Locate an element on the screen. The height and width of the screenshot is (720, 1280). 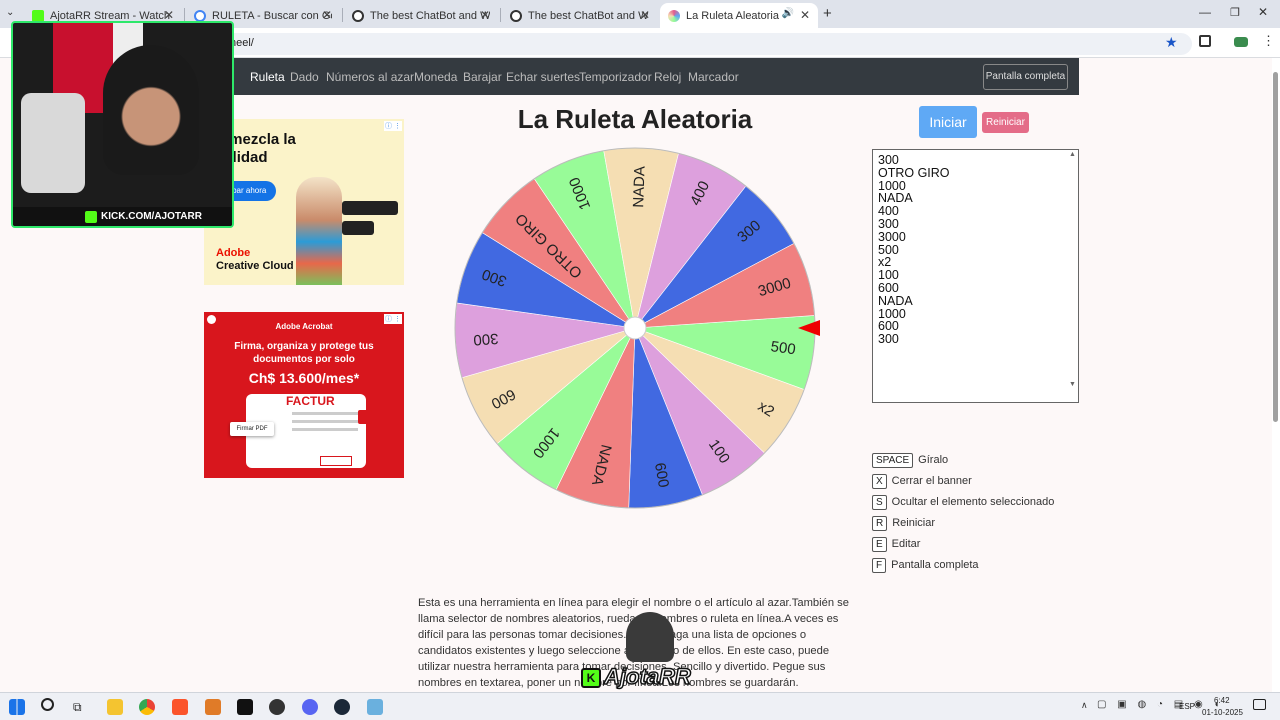
shortcut-space: SPACE Gíralo is located at coordinates (910, 460).